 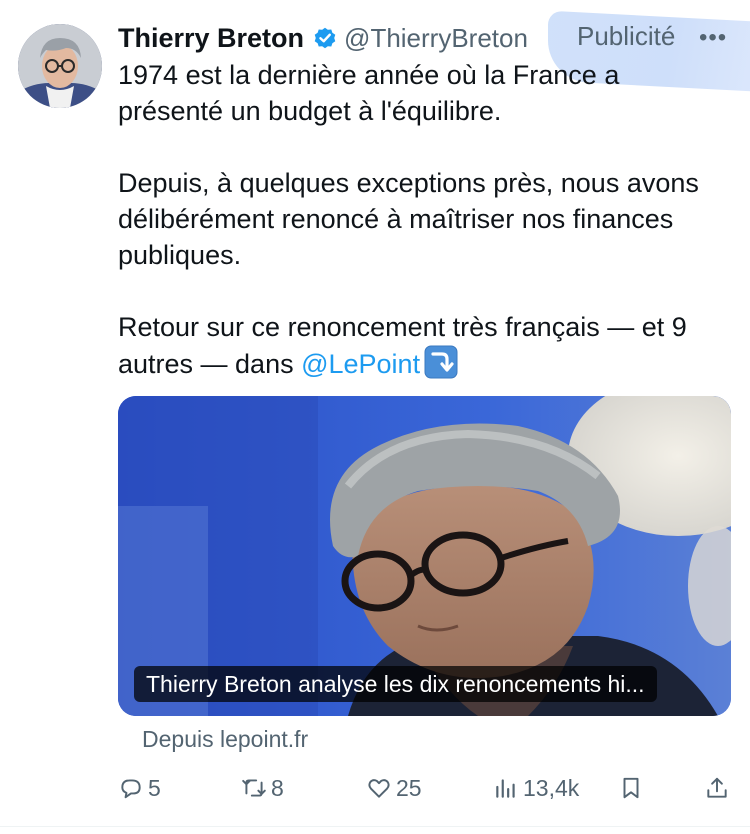 I want to click on avatar, so click(x=60, y=66).